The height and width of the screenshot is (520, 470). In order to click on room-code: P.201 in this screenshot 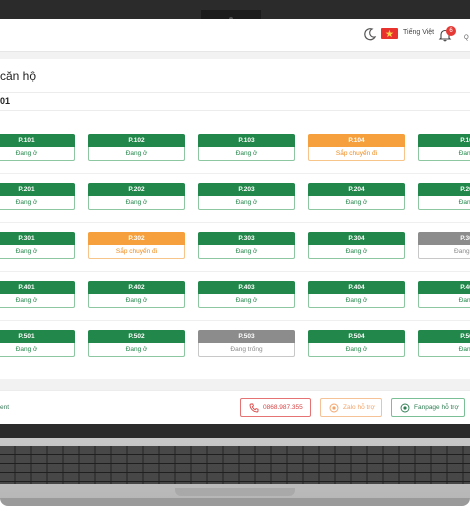, I will do `click(37, 189)`.